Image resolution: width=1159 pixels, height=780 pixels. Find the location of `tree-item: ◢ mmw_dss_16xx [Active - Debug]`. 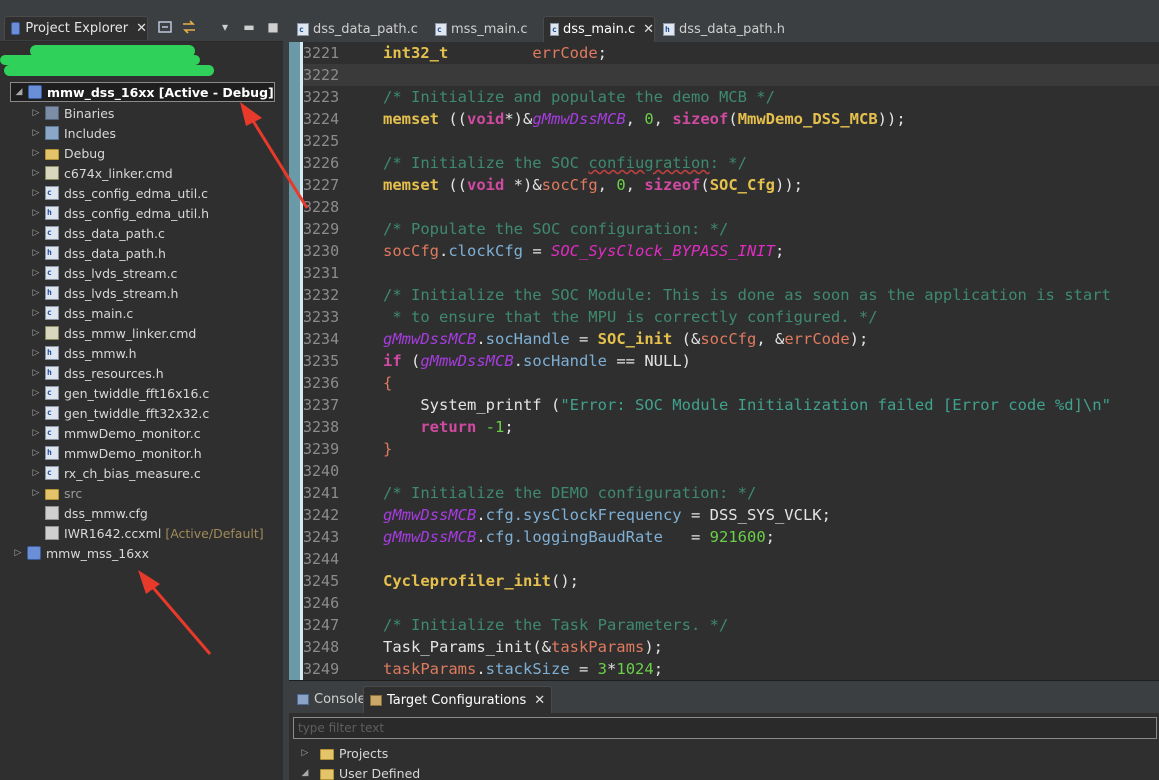

tree-item: ◢ mmw_dss_16xx [Active - Debug] is located at coordinates (142, 92).